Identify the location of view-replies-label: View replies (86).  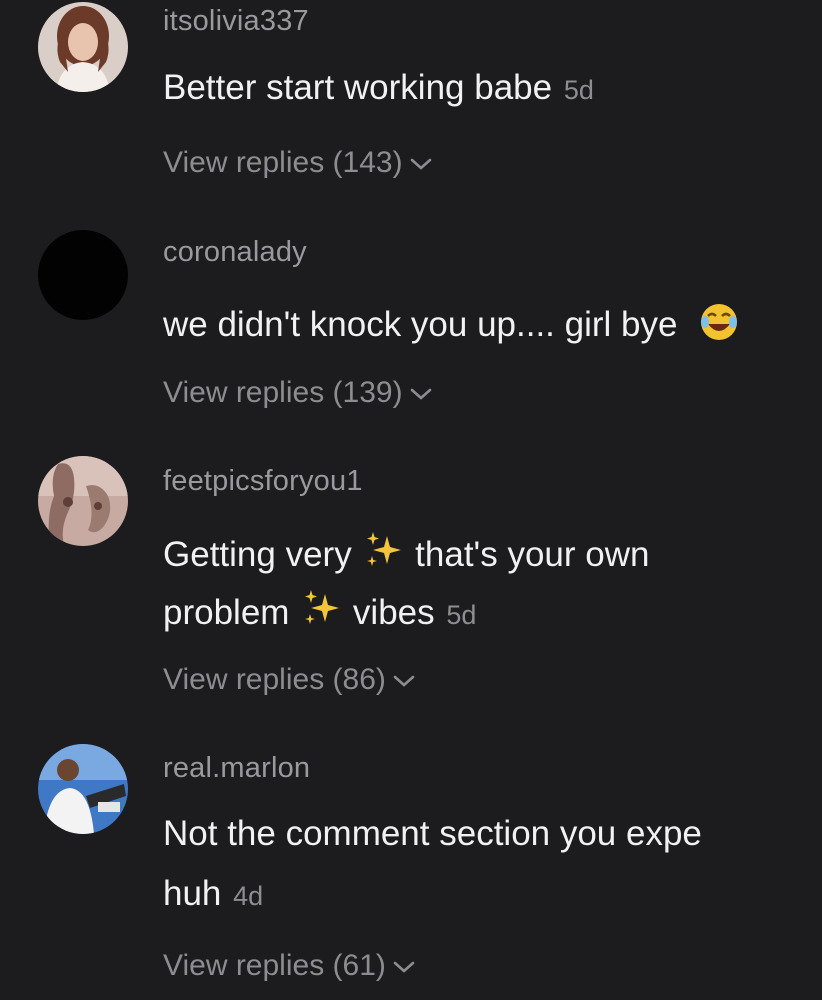
(274, 679).